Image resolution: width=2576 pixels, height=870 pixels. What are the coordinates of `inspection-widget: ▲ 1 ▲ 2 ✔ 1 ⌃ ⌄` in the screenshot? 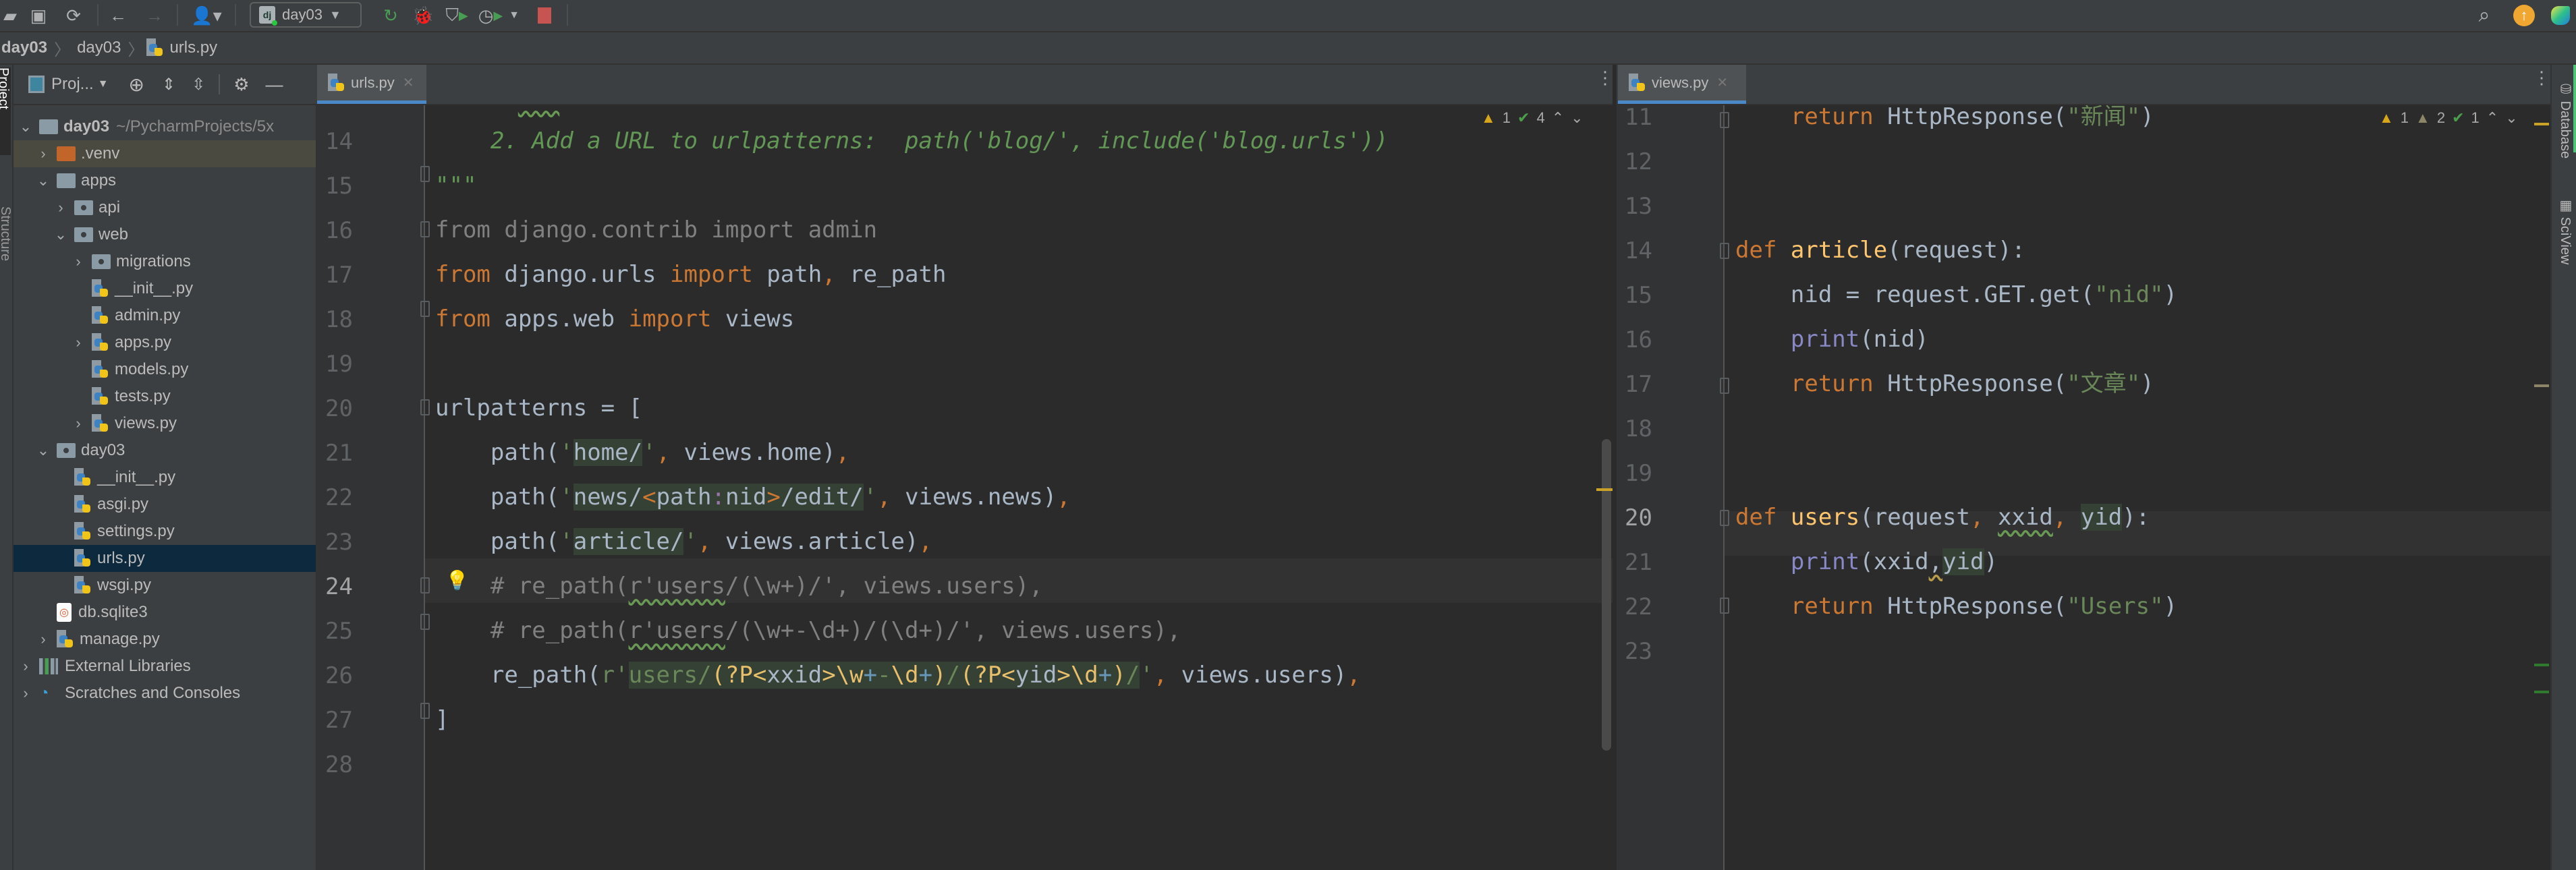 It's located at (2448, 118).